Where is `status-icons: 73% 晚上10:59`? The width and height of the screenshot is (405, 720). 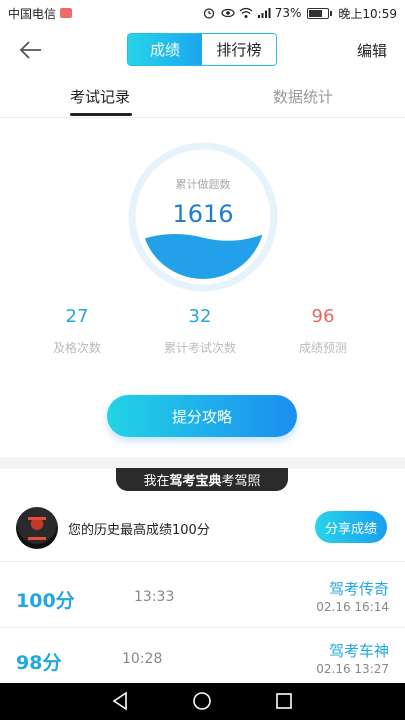 status-icons: 73% 晚上10:59 is located at coordinates (300, 13).